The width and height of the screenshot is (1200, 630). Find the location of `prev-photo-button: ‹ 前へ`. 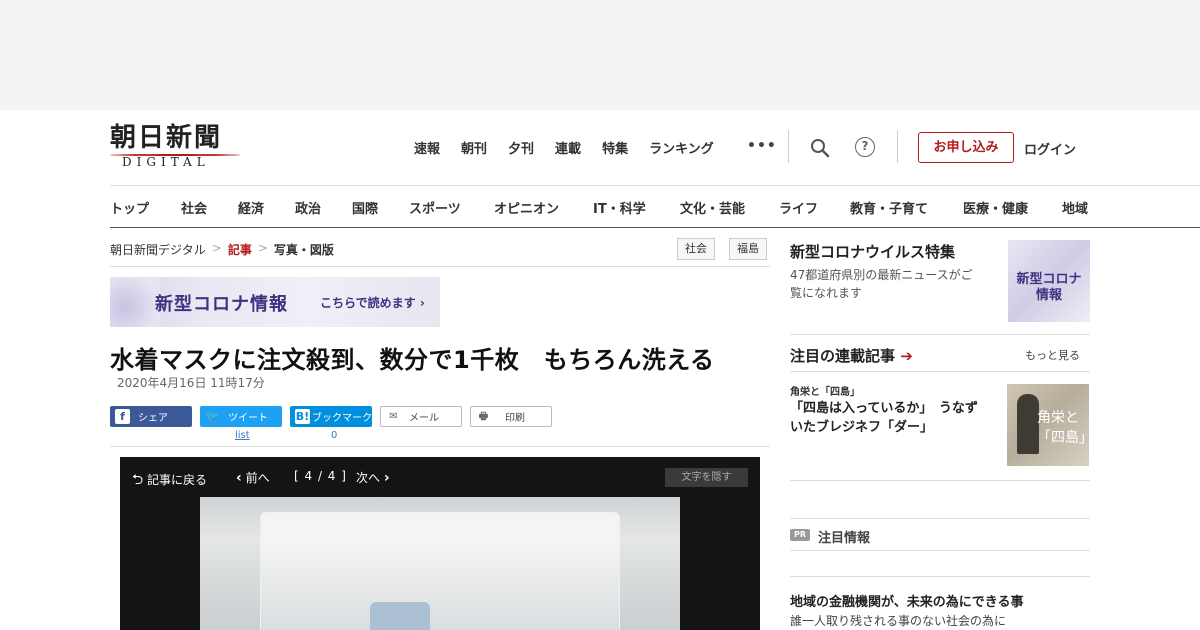

prev-photo-button: ‹ 前へ is located at coordinates (253, 477).